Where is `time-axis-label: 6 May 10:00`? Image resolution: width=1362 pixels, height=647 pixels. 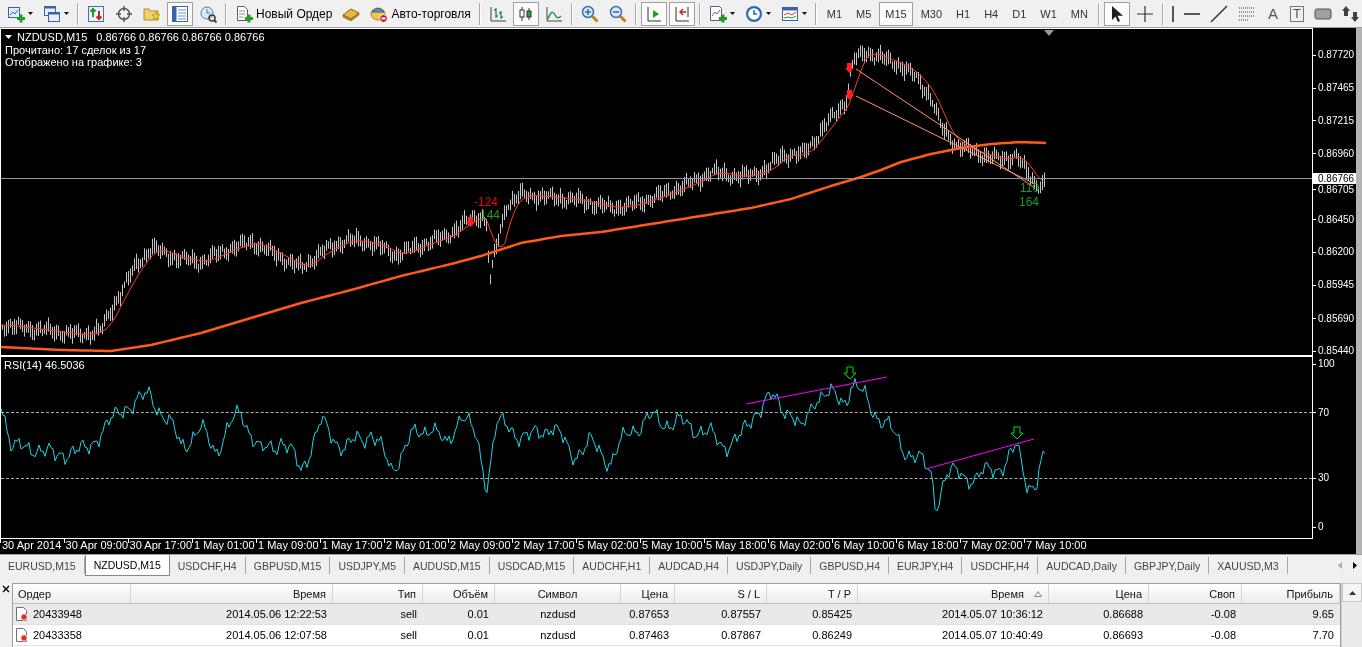
time-axis-label: 6 May 10:00 is located at coordinates (864, 545).